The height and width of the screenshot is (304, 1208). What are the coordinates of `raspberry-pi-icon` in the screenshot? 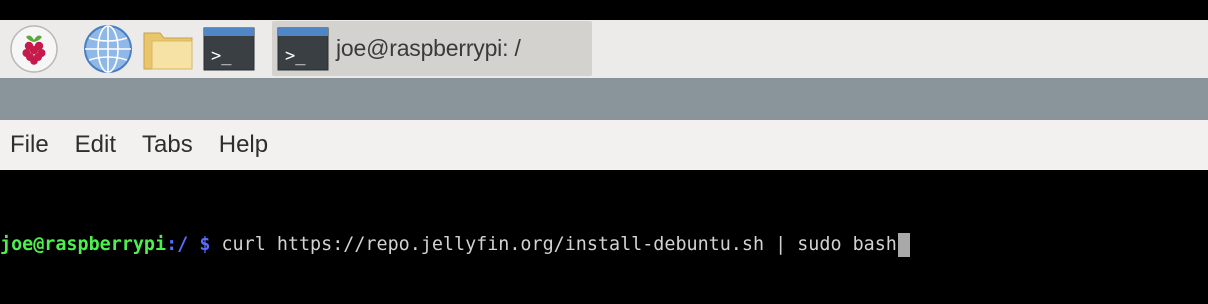 It's located at (34, 49).